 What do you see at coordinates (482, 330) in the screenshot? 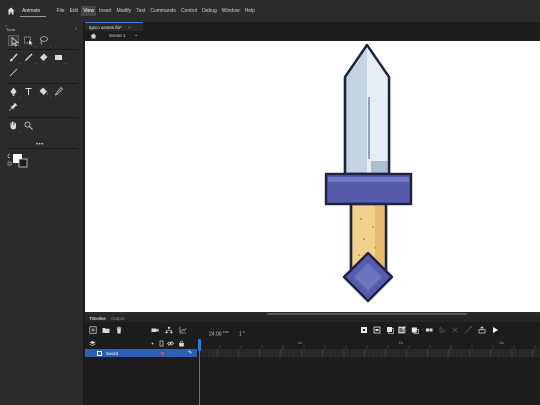
I see `go-to-first-frame-icon` at bounding box center [482, 330].